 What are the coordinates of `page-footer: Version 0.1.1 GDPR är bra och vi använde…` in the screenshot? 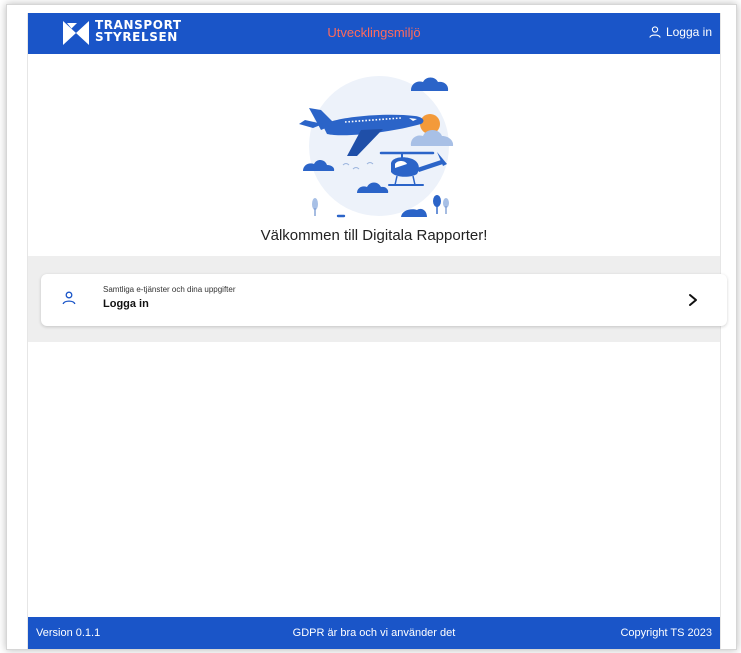 It's located at (374, 633).